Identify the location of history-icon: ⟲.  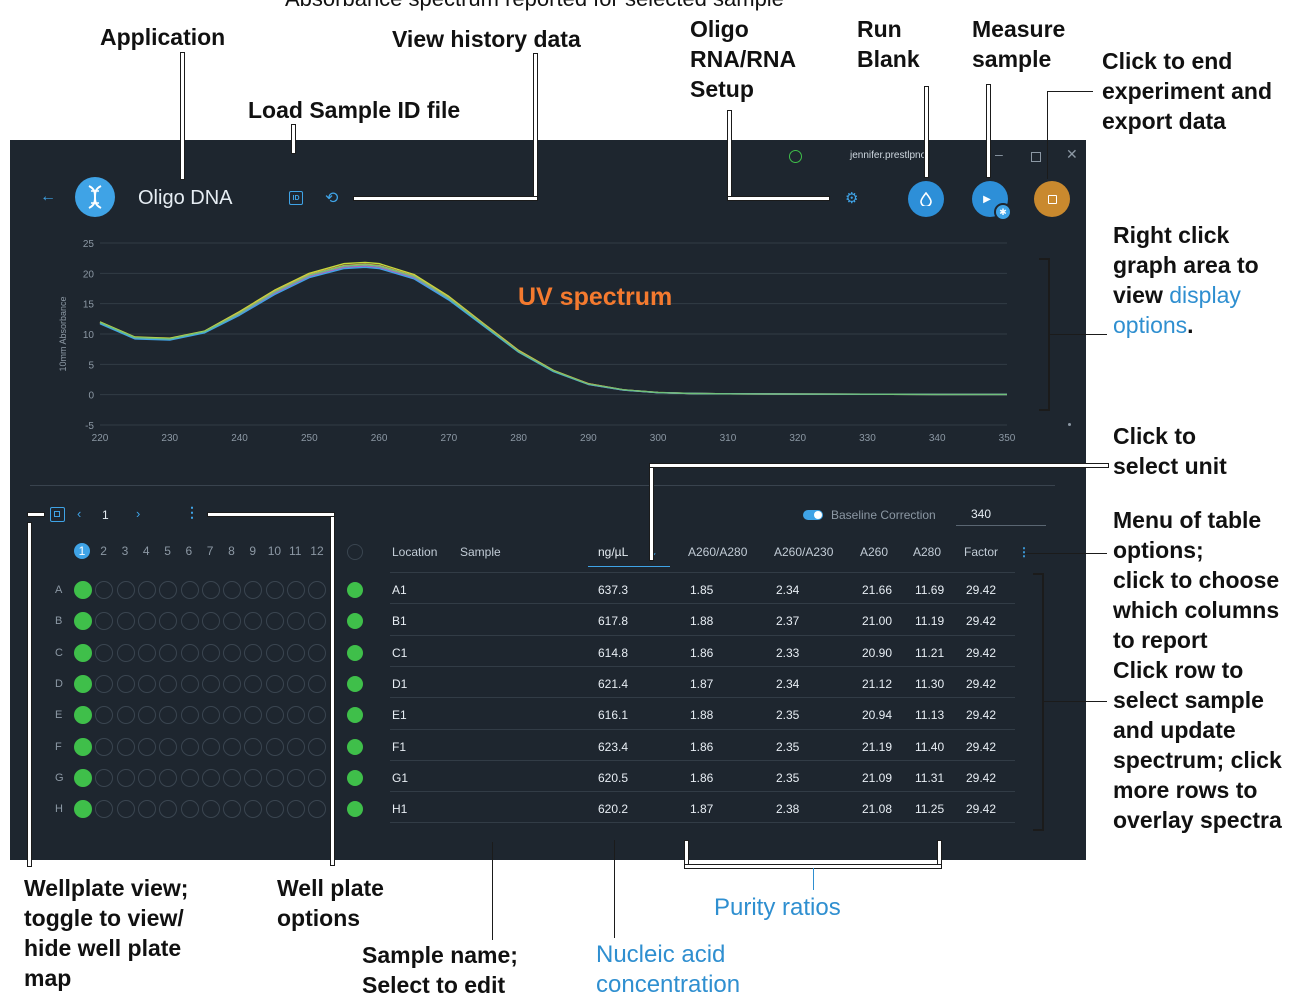
(331, 198).